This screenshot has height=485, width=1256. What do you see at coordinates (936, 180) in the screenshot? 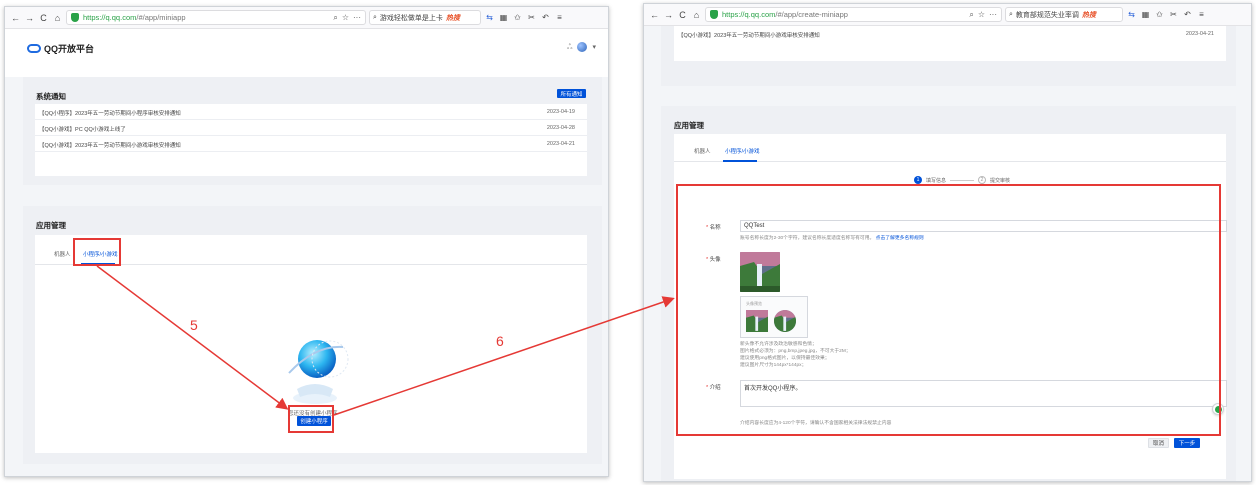
I see `step-1-label: 填写信息` at bounding box center [936, 180].